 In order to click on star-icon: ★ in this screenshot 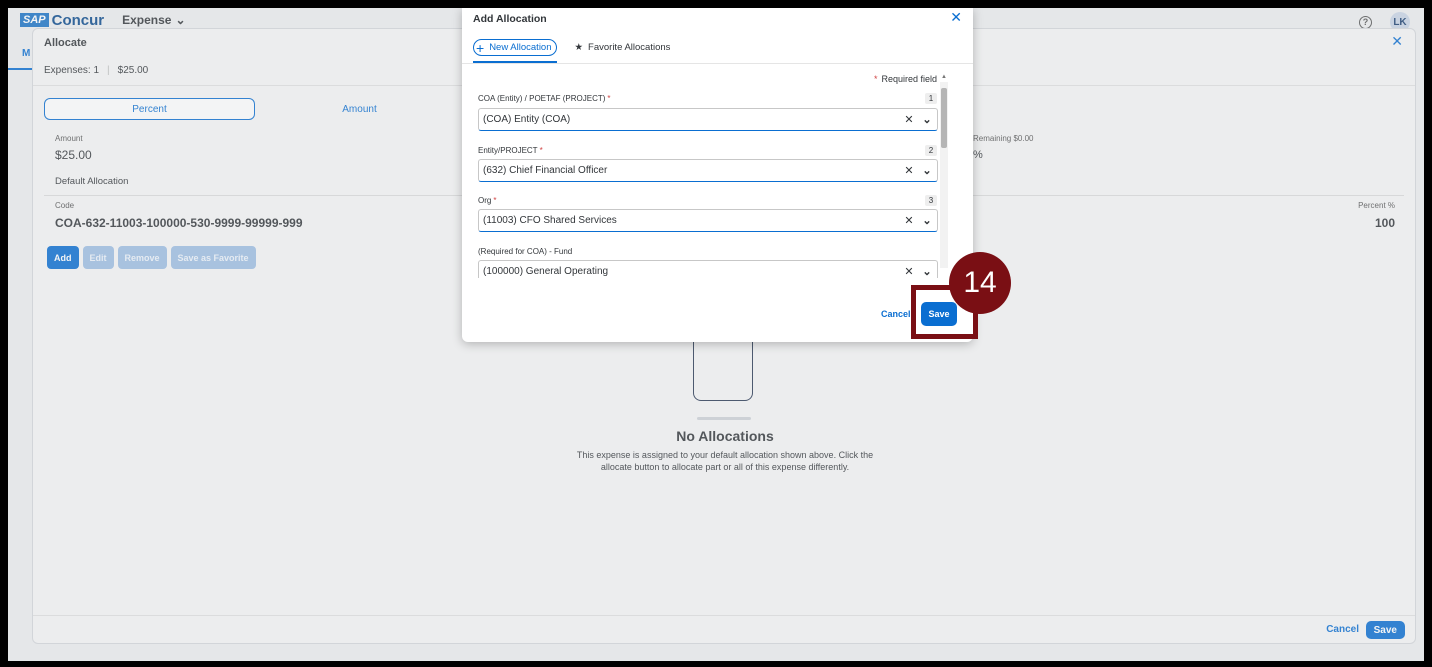, I will do `click(579, 47)`.